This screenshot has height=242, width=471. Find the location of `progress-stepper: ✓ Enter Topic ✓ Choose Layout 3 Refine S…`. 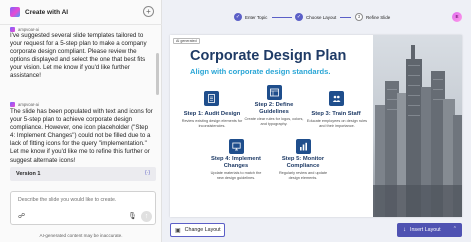

progress-stepper: ✓ Enter Topic ✓ Choose Layout 3 Refine S… is located at coordinates (316, 17).